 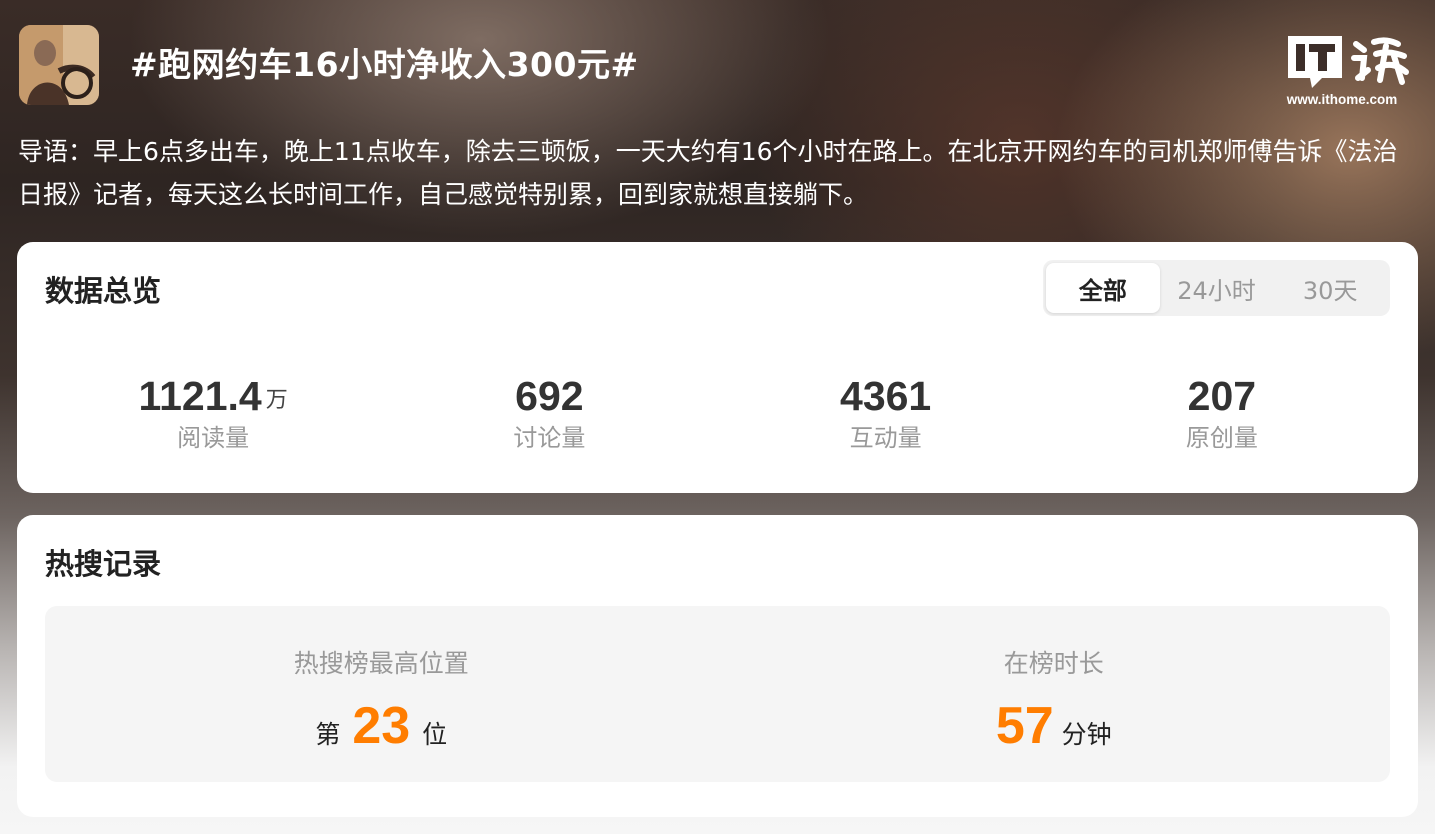 What do you see at coordinates (103, 291) in the screenshot?
I see `overview-title: 数据总览` at bounding box center [103, 291].